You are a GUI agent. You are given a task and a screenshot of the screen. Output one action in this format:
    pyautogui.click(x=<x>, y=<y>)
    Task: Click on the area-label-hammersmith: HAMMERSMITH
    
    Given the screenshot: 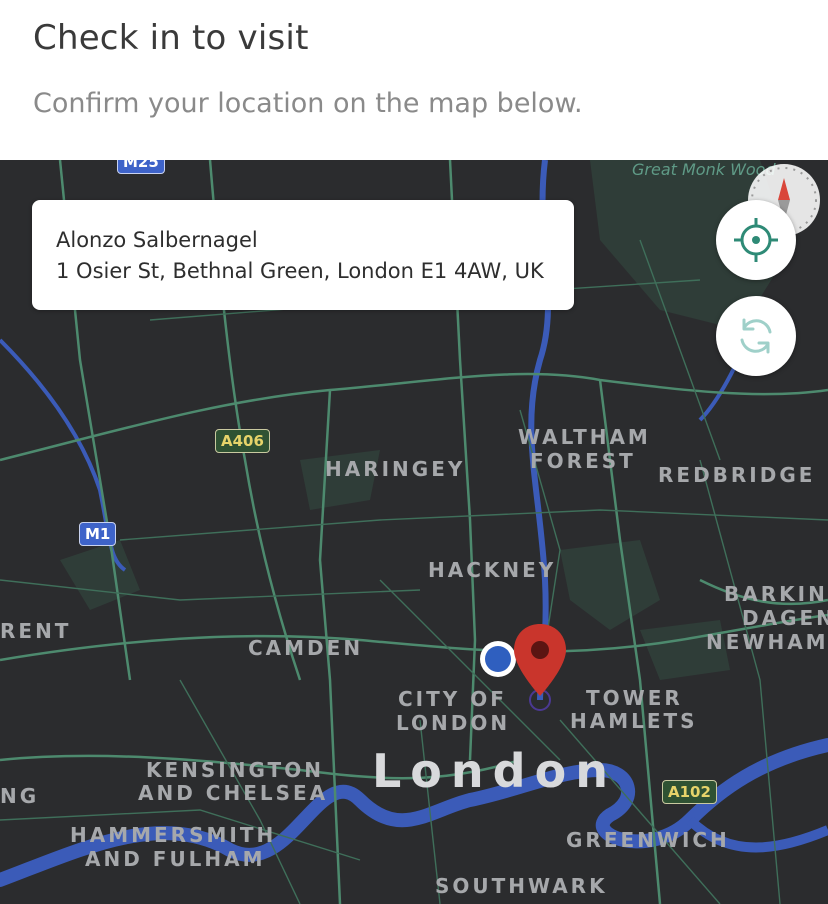 What is the action you would take?
    pyautogui.click(x=173, y=835)
    